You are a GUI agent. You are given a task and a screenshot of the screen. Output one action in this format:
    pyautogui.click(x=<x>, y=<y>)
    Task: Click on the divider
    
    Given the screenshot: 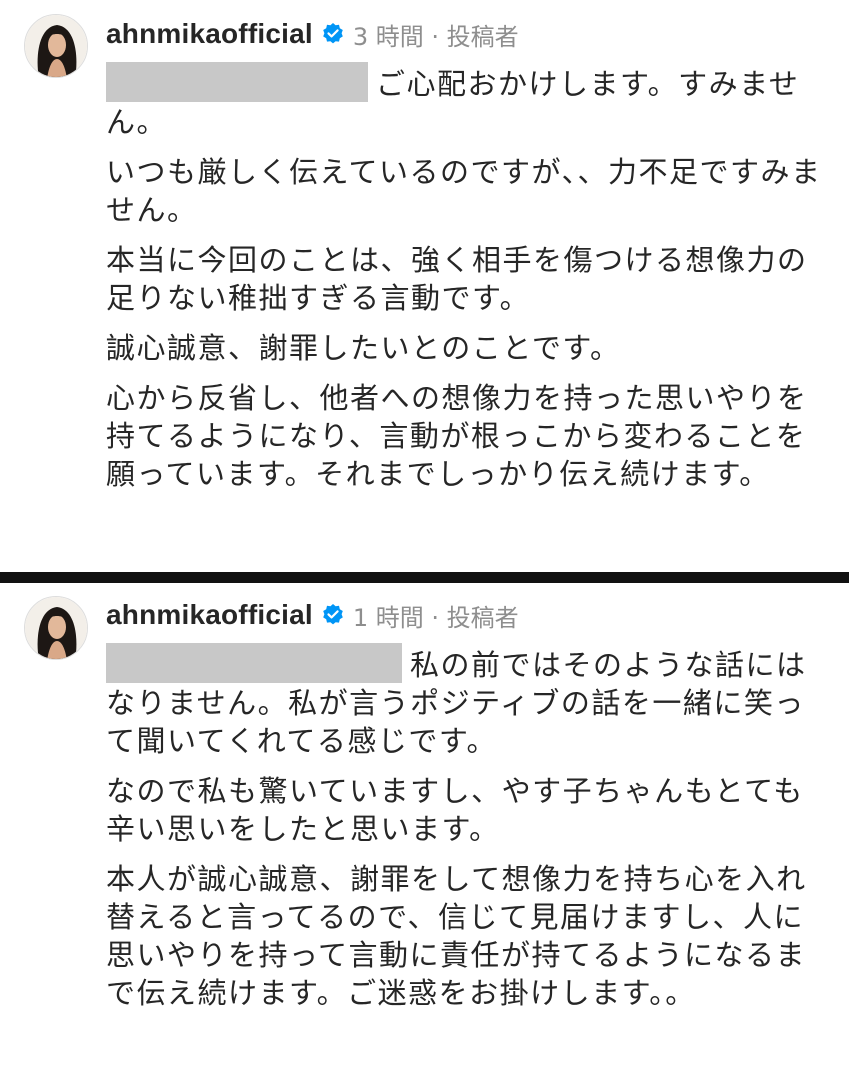 What is the action you would take?
    pyautogui.click(x=424, y=577)
    